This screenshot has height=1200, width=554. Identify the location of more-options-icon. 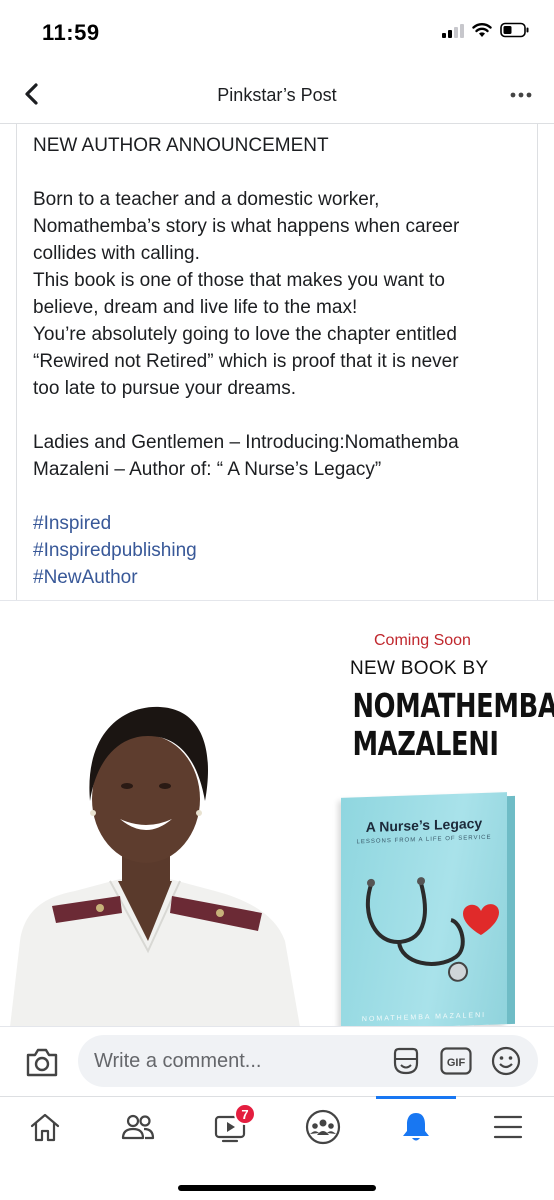
(521, 95).